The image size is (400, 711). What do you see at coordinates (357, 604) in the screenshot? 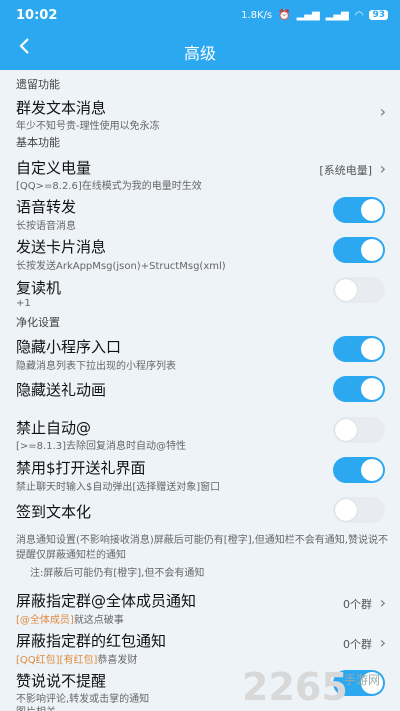
I see `block-at-all-value: 0个群` at bounding box center [357, 604].